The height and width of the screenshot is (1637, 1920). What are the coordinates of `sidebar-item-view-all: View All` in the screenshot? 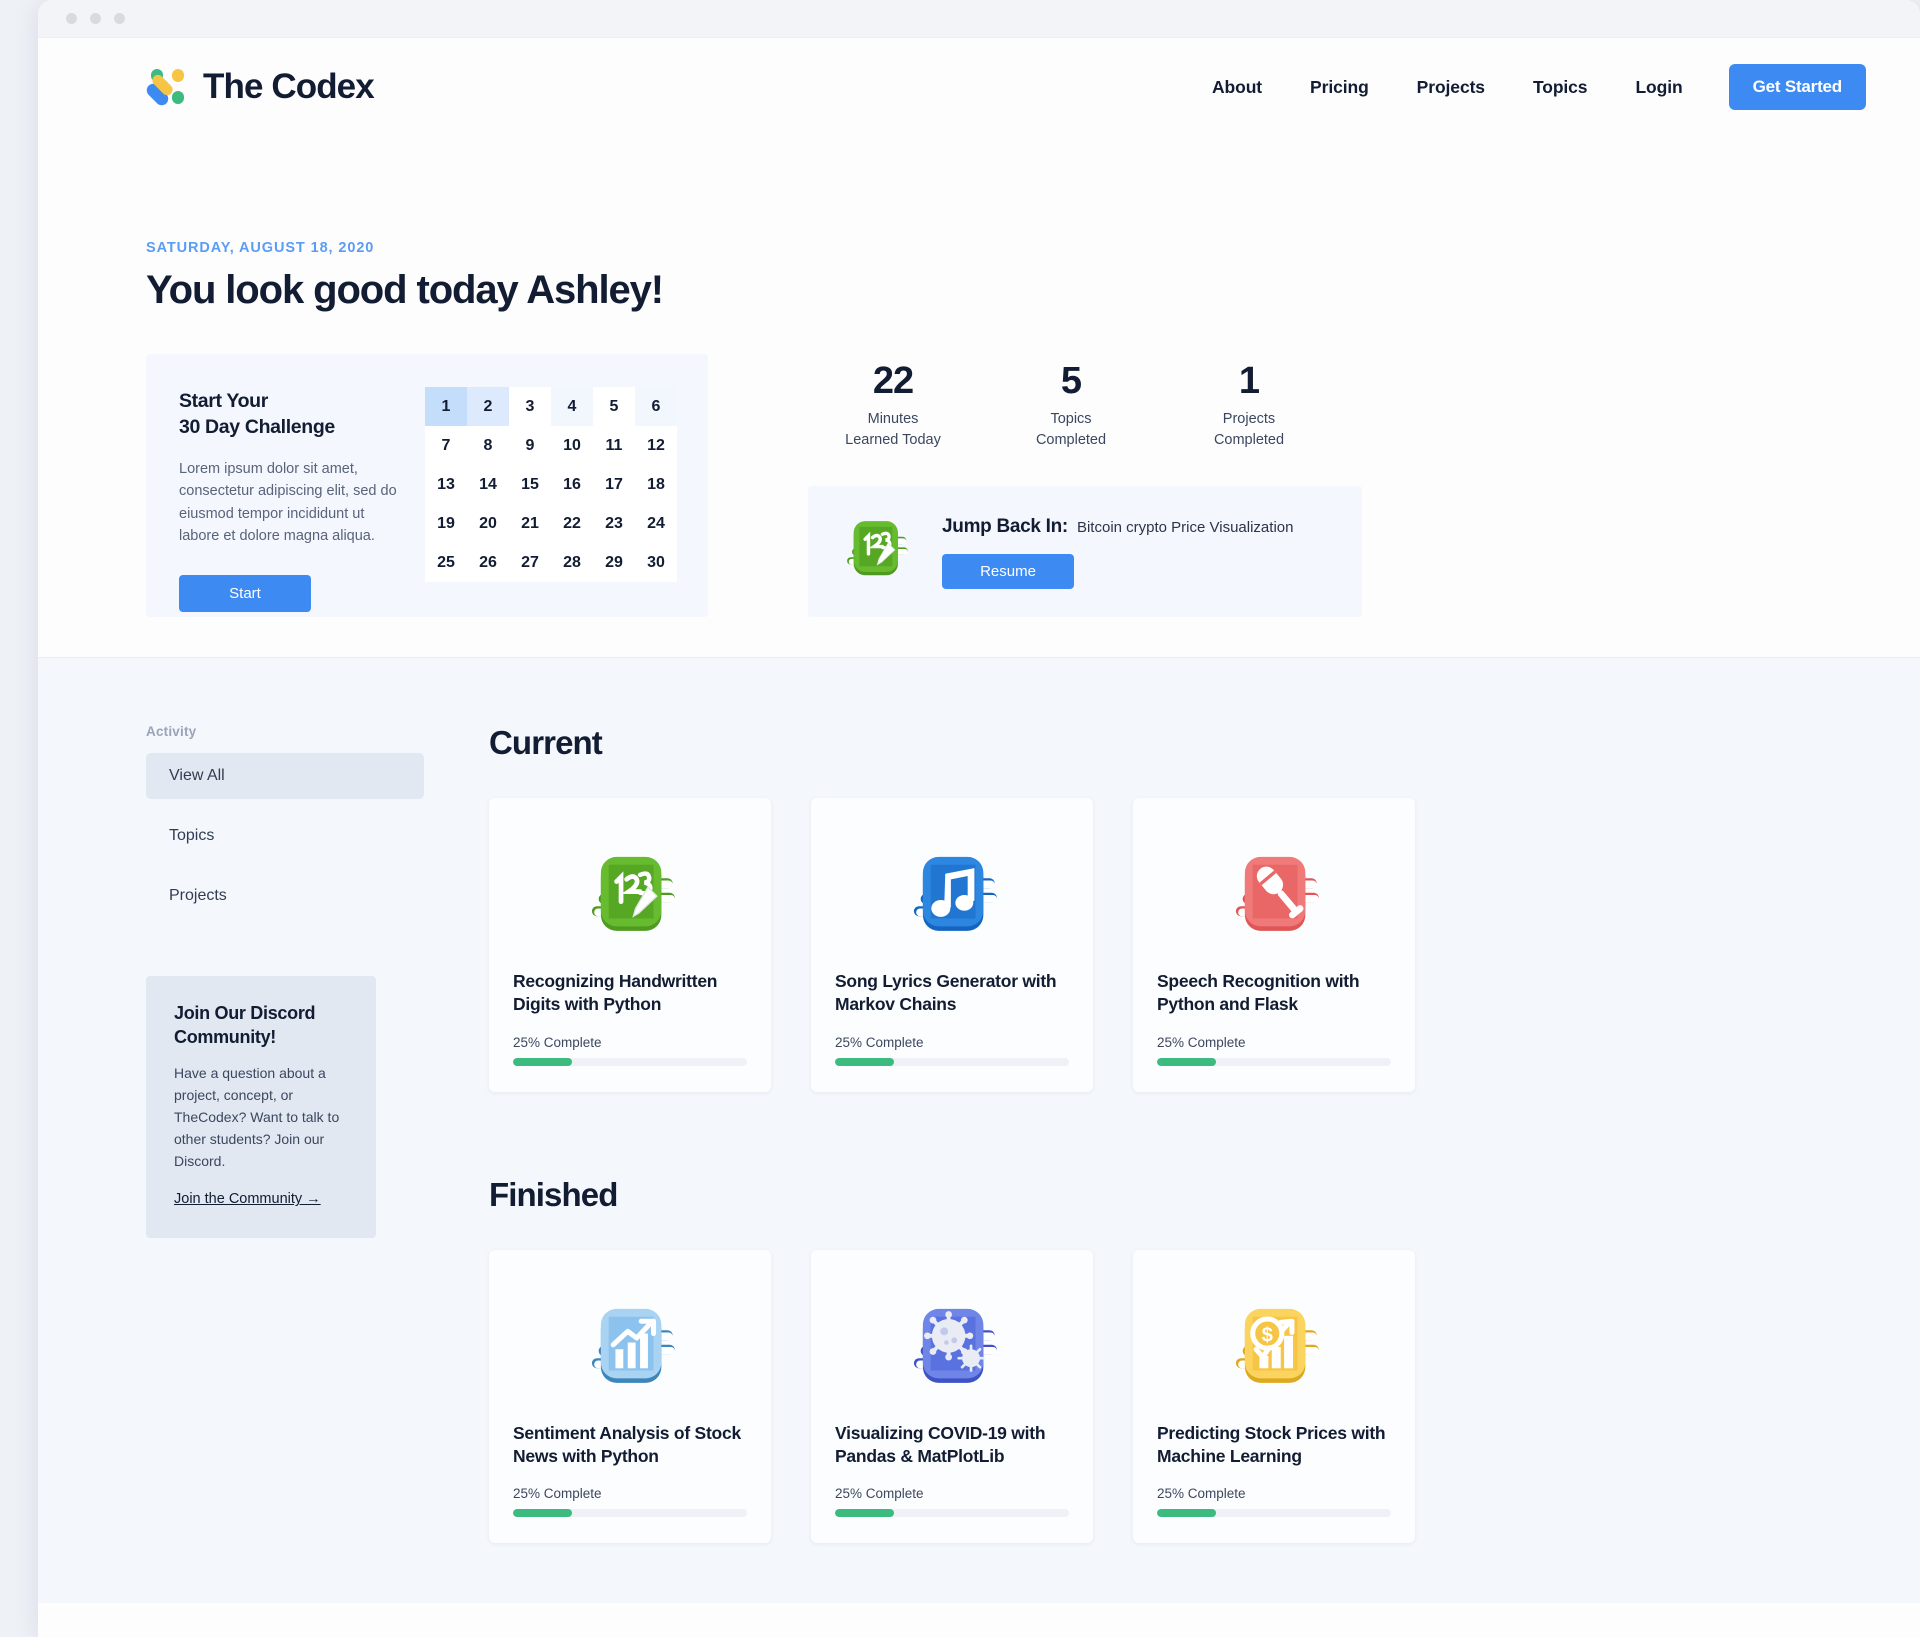 It's located at (285, 776).